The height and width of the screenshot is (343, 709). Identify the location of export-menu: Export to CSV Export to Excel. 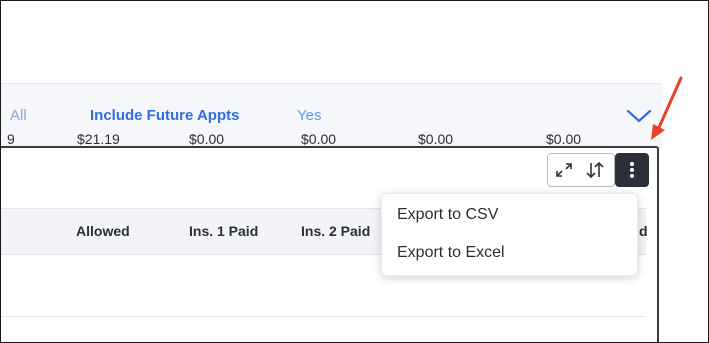
(509, 234).